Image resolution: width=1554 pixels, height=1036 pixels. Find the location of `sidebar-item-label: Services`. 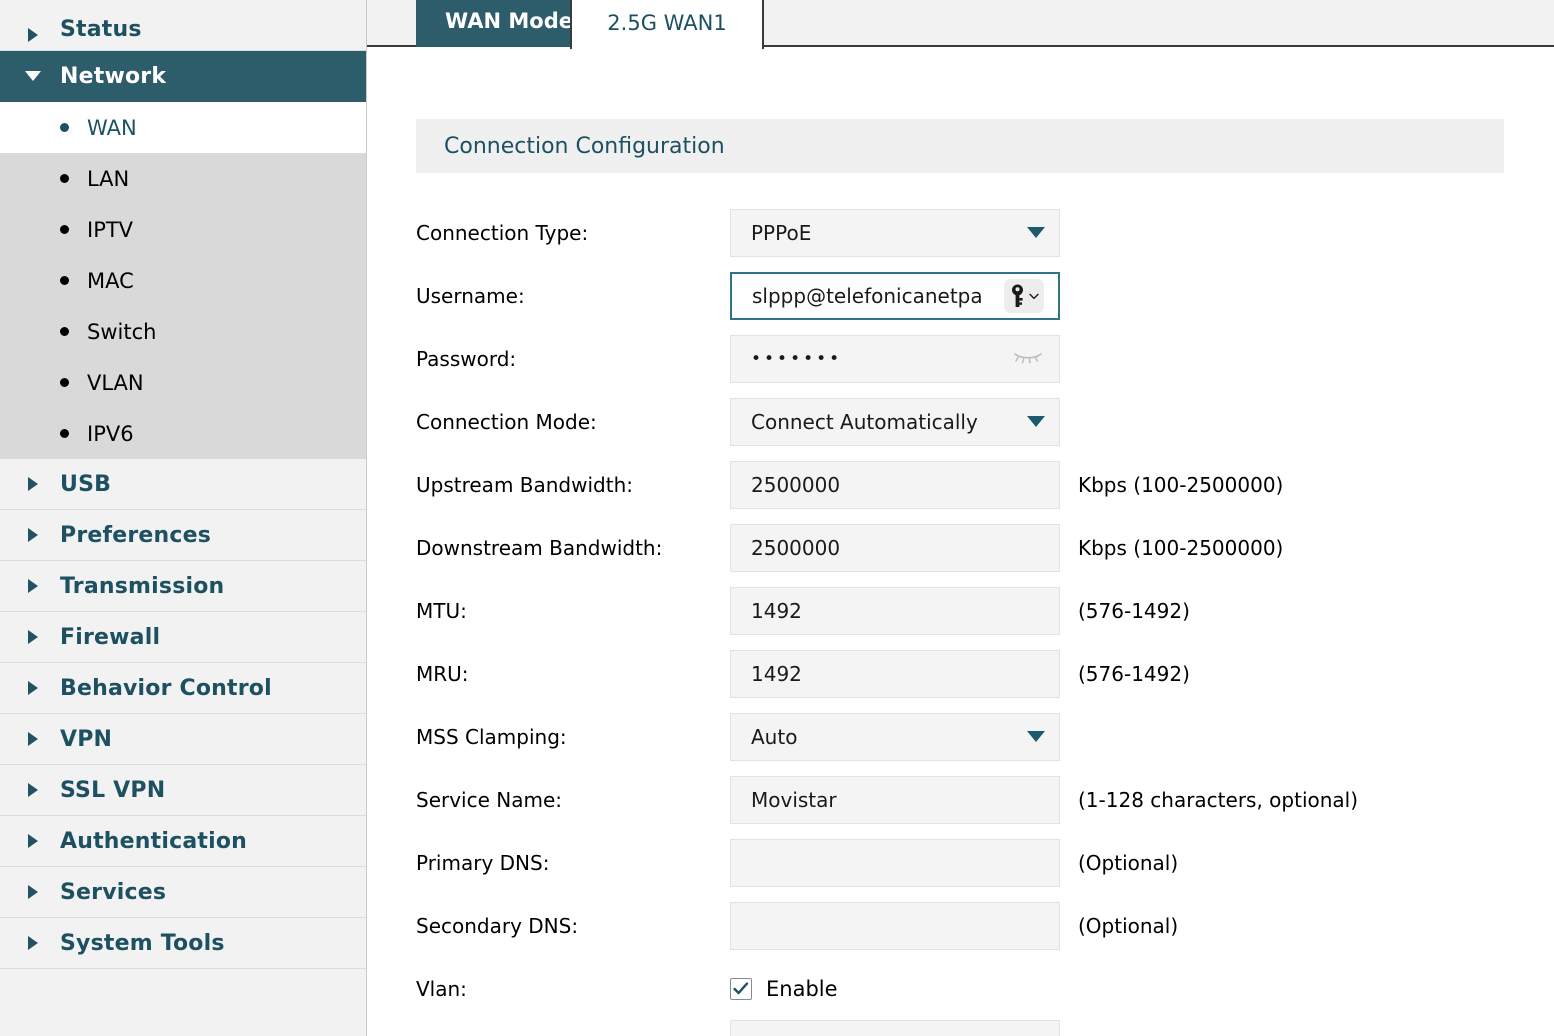

sidebar-item-label: Services is located at coordinates (113, 892).